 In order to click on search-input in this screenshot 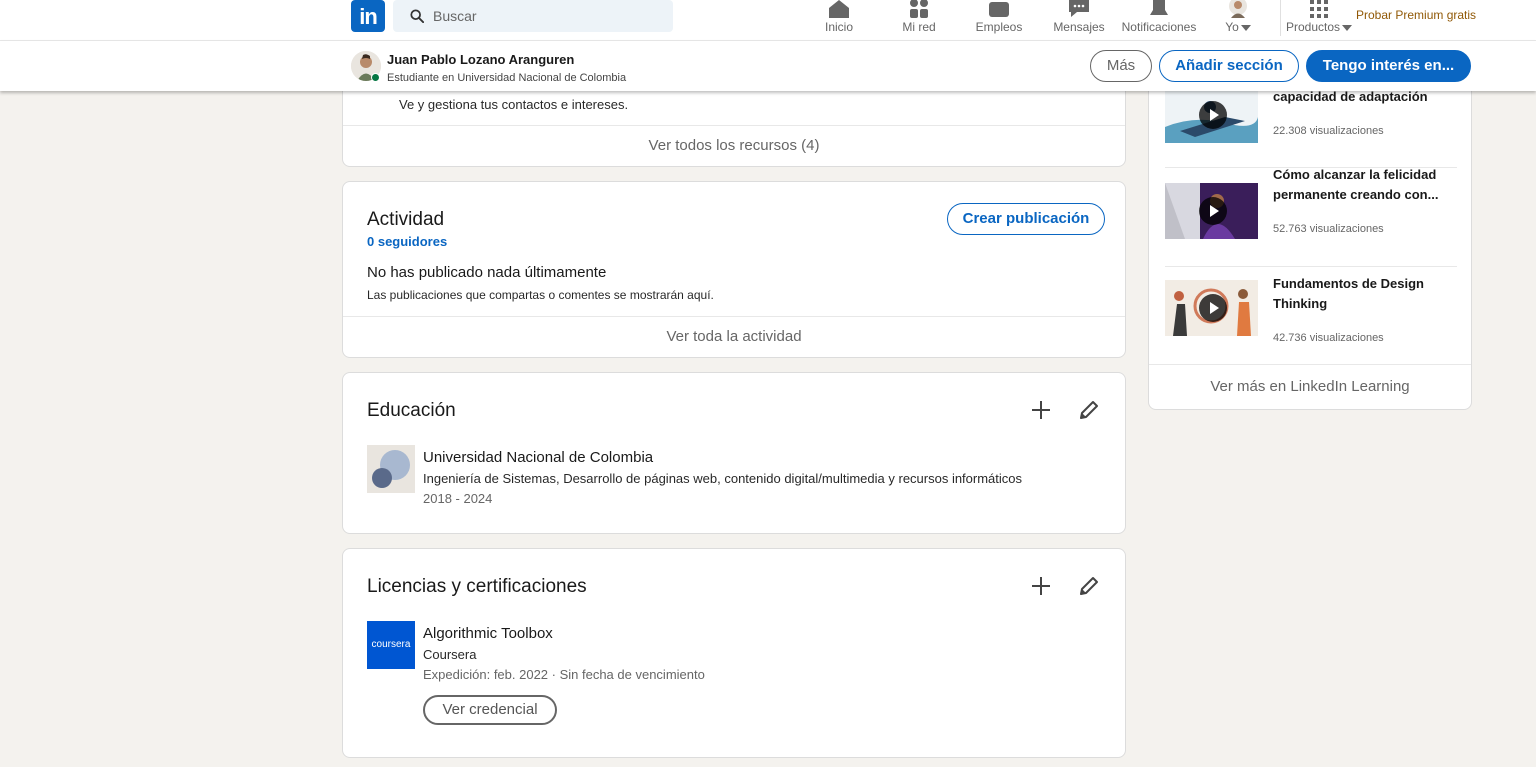, I will do `click(543, 16)`.